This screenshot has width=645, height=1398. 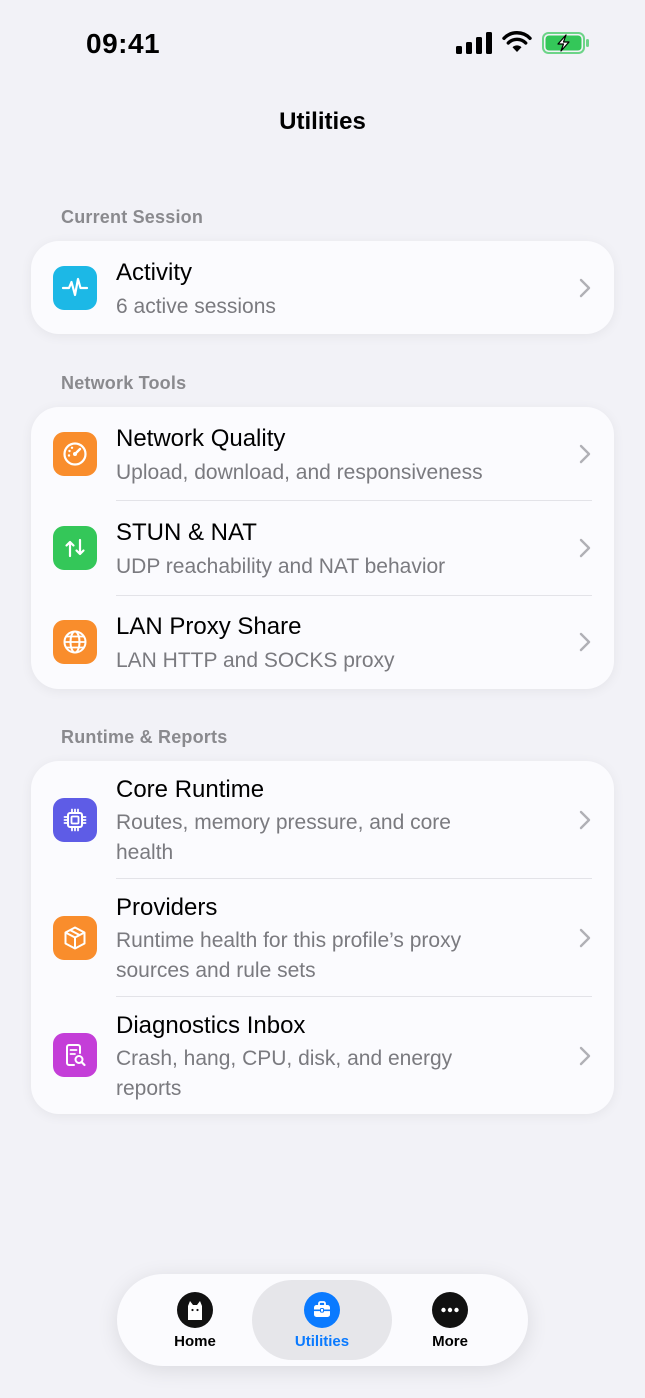 I want to click on wifi-icon, so click(x=517, y=41).